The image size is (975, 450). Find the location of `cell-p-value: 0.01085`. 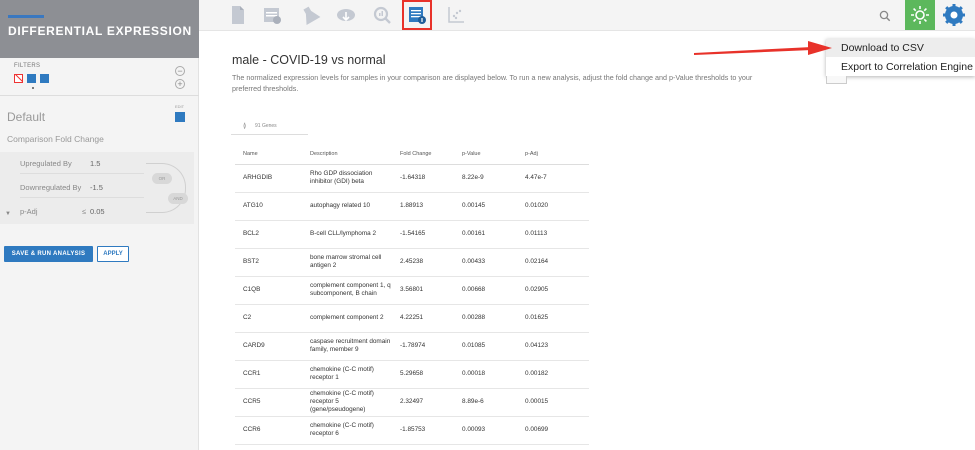

cell-p-value: 0.01085 is located at coordinates (485, 346).